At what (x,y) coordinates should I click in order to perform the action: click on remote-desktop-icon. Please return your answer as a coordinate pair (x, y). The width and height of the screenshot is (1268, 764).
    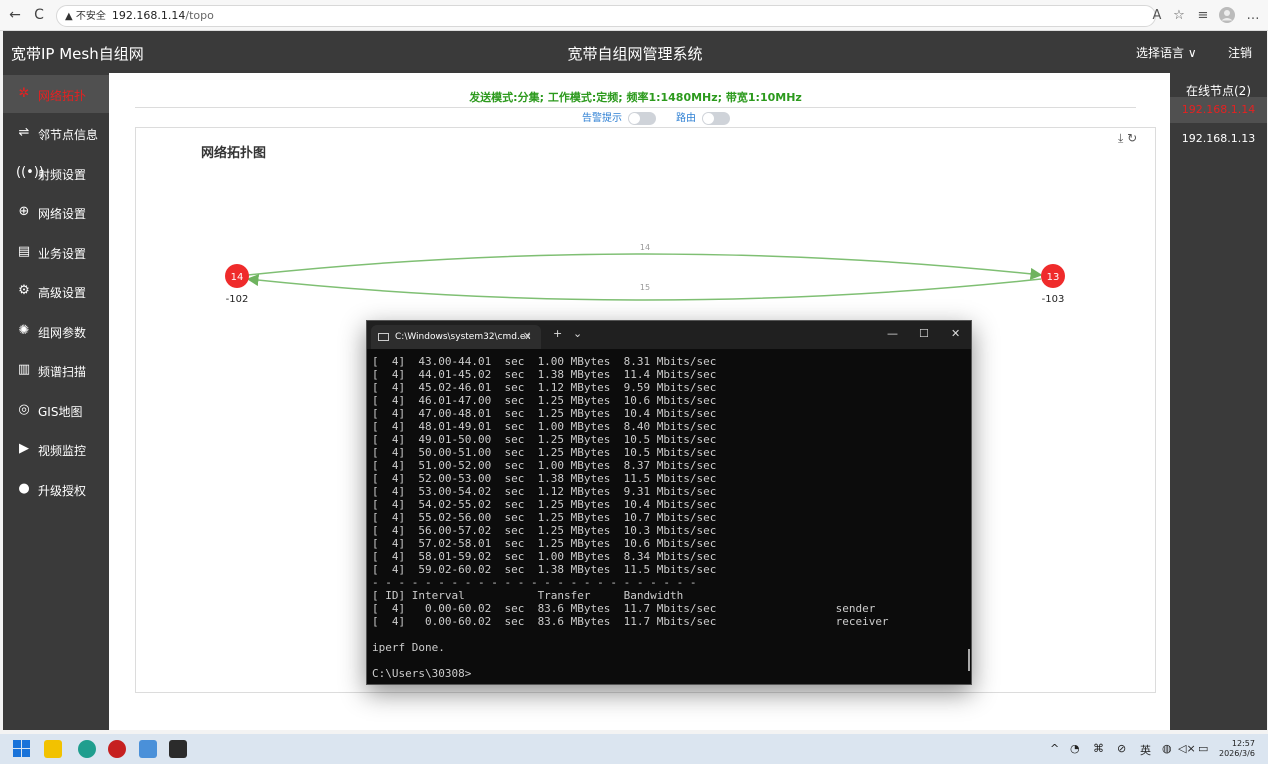
    Looking at the image, I should click on (148, 749).